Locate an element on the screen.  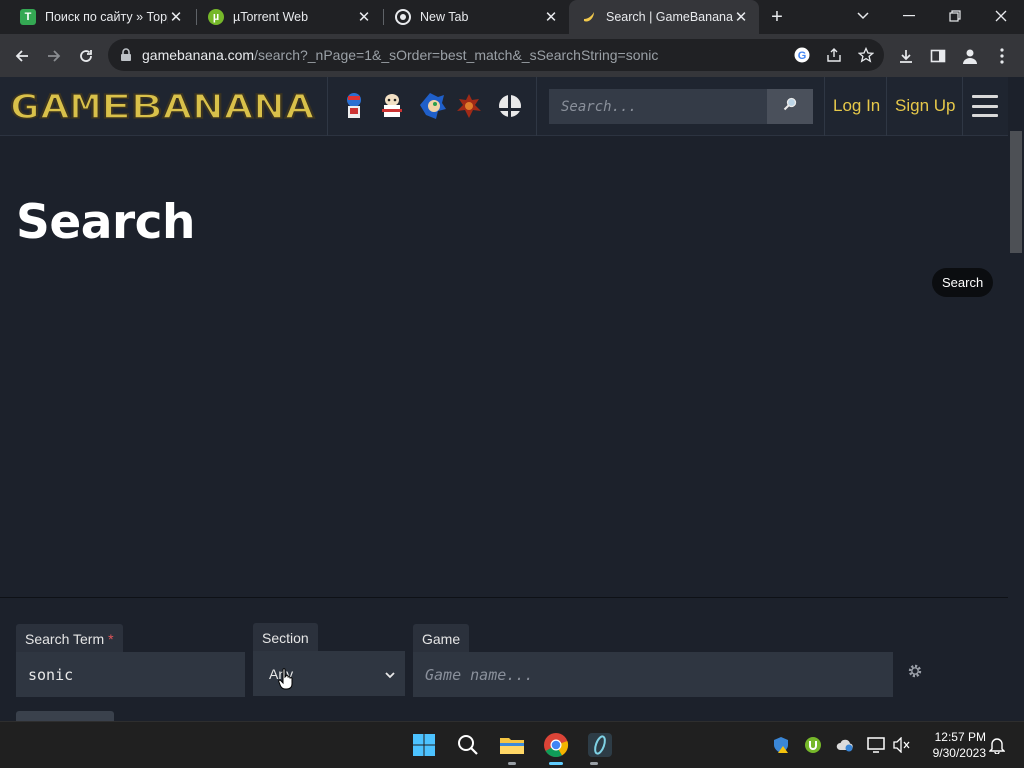
utorrent-tray-icon is located at coordinates (813, 745).